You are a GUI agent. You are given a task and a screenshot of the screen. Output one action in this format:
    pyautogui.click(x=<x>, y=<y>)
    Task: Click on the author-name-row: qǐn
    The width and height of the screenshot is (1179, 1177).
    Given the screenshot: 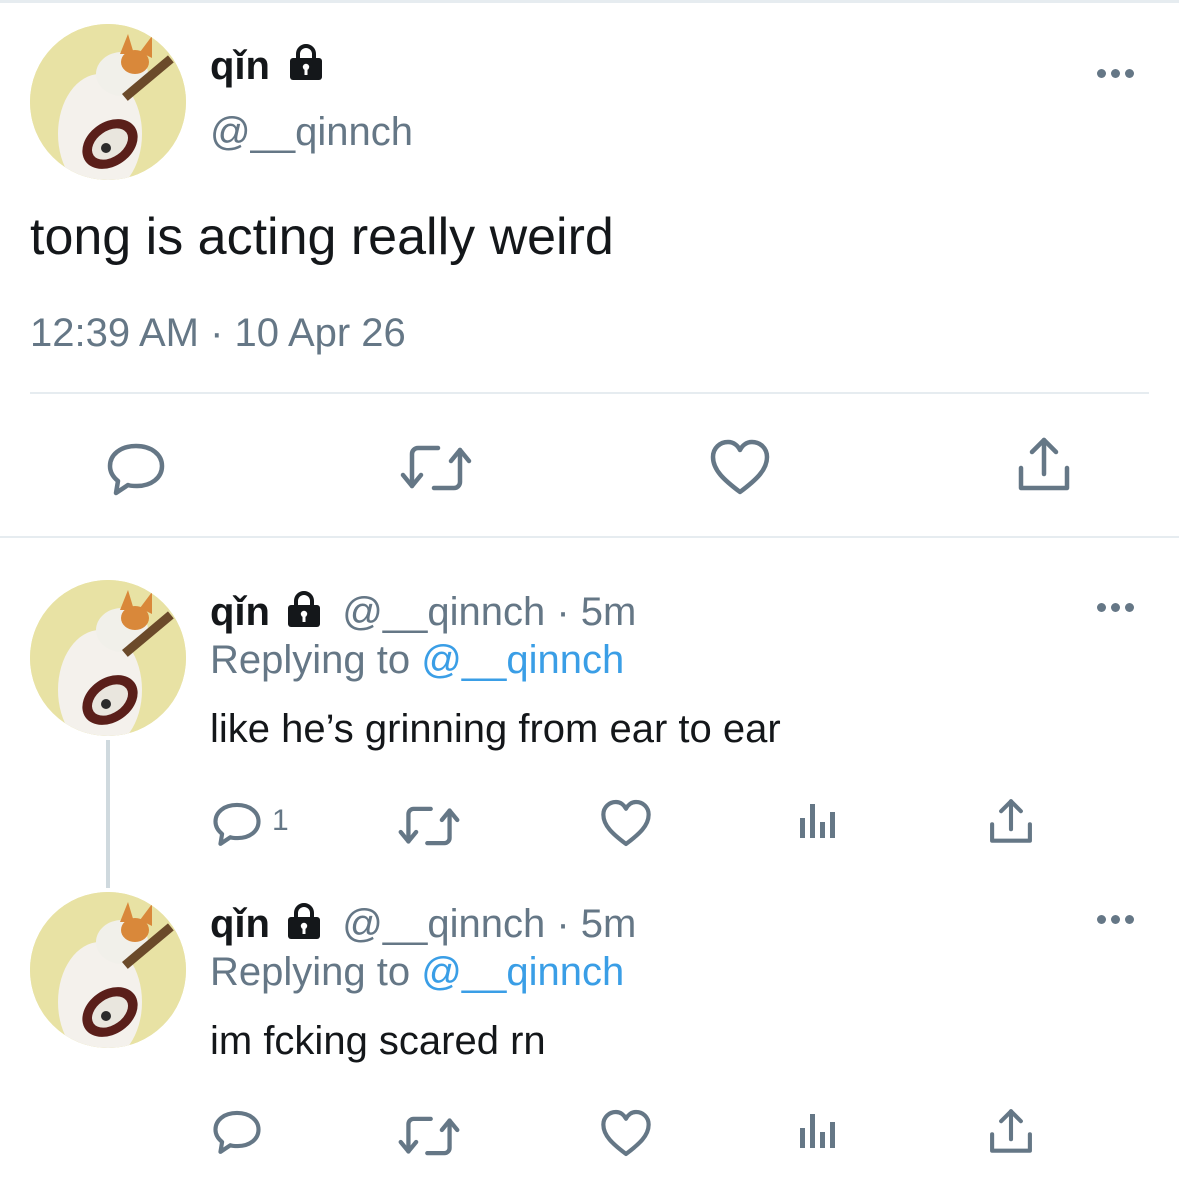 What is the action you would take?
    pyautogui.click(x=267, y=67)
    